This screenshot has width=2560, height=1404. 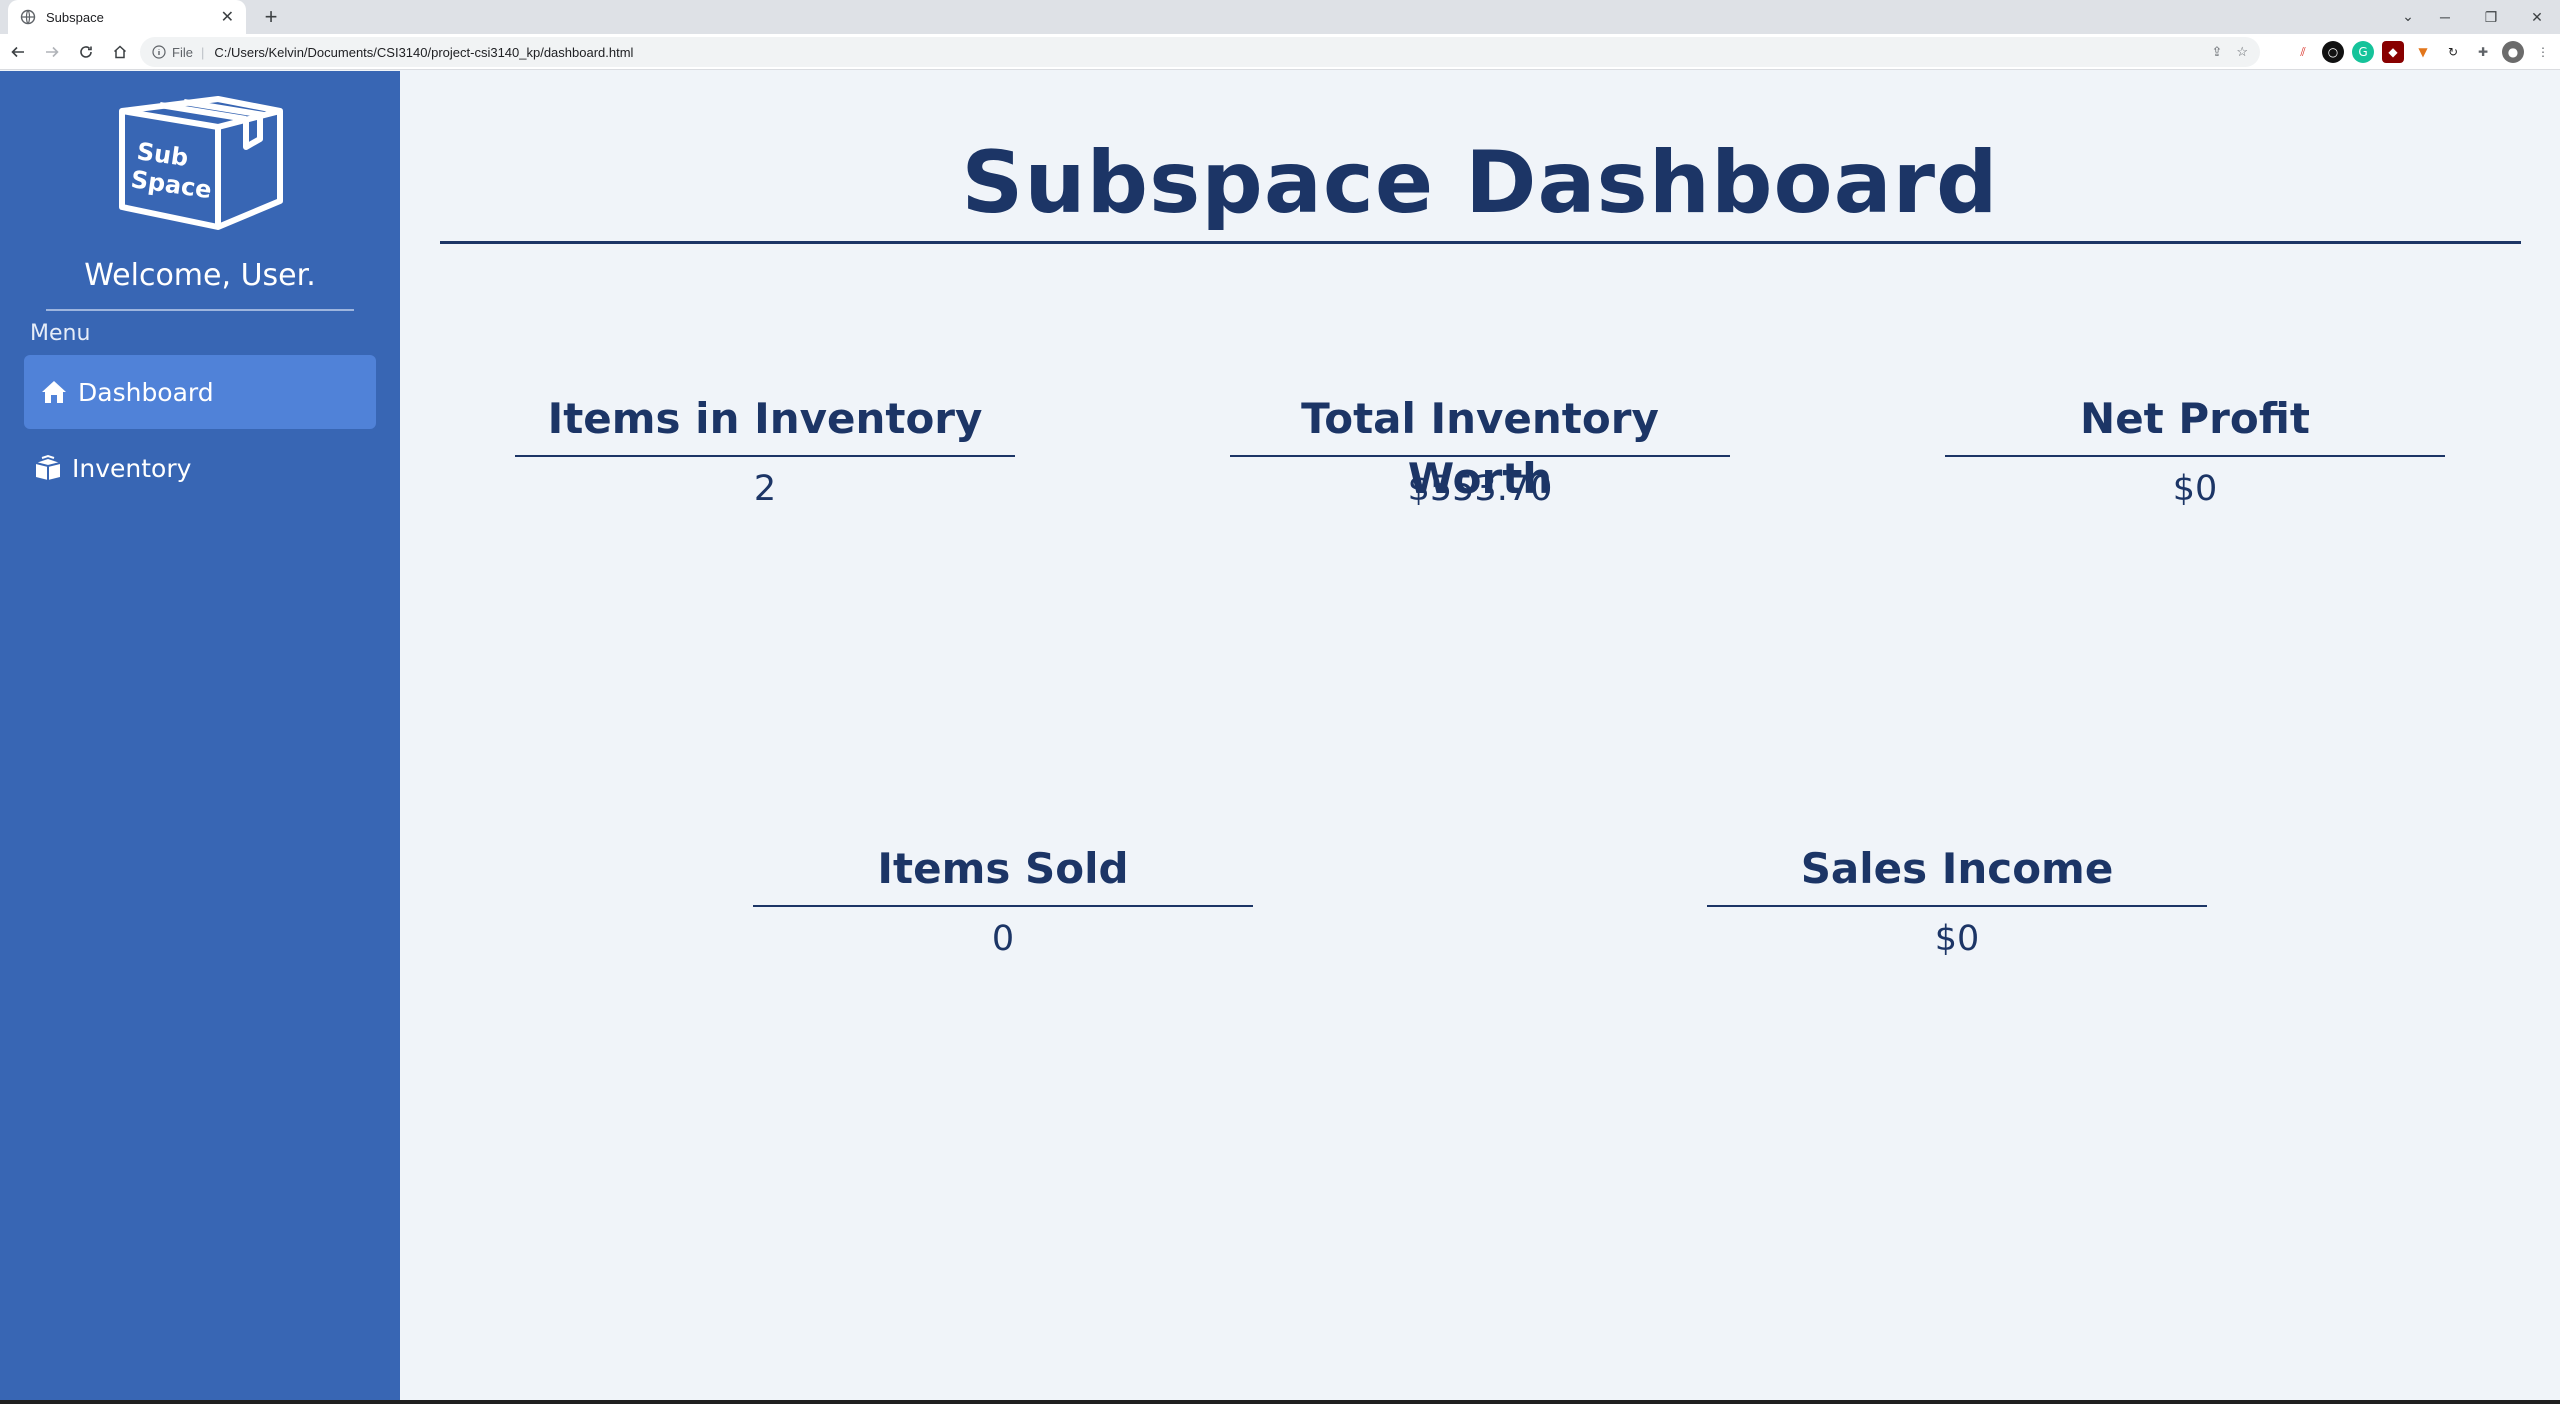 What do you see at coordinates (2445, 17) in the screenshot?
I see `minimize-button: ─` at bounding box center [2445, 17].